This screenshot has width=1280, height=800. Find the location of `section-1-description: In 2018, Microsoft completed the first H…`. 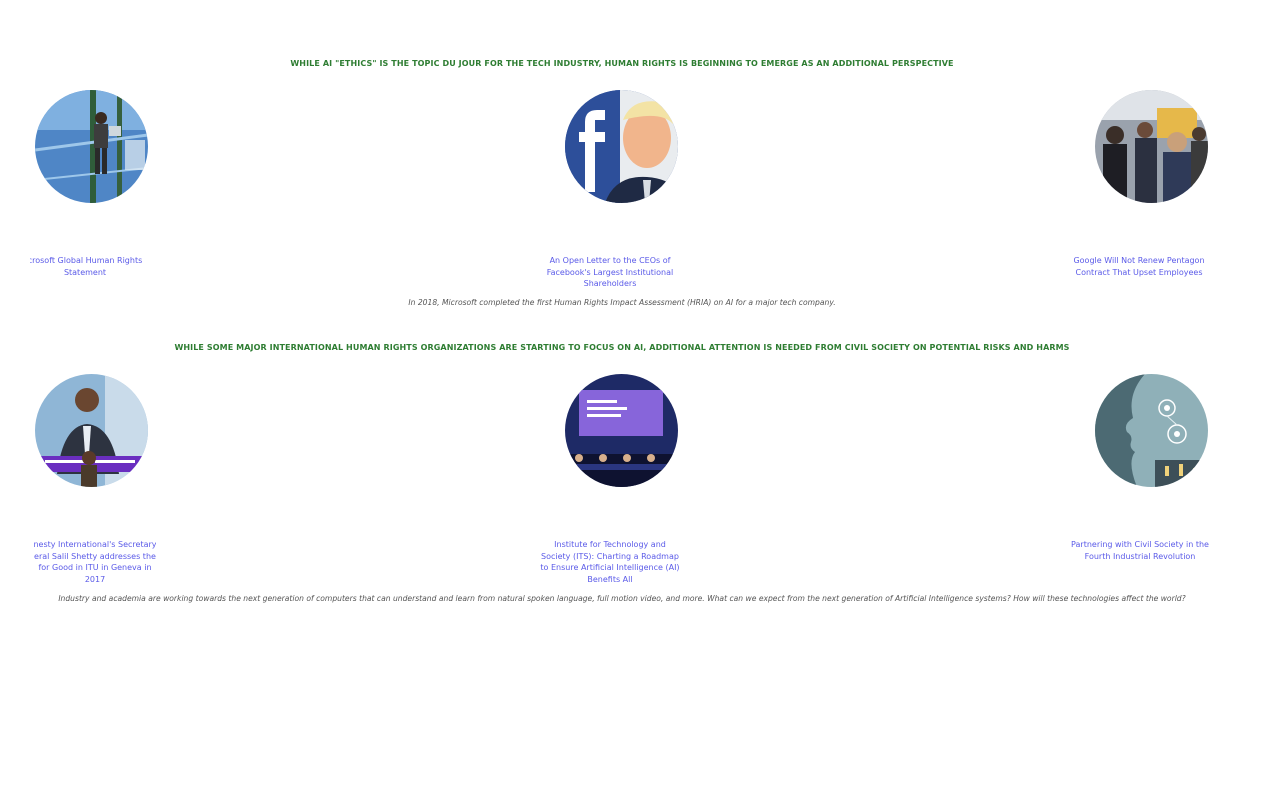

section-1-description: In 2018, Microsoft completed the first H… is located at coordinates (622, 302).